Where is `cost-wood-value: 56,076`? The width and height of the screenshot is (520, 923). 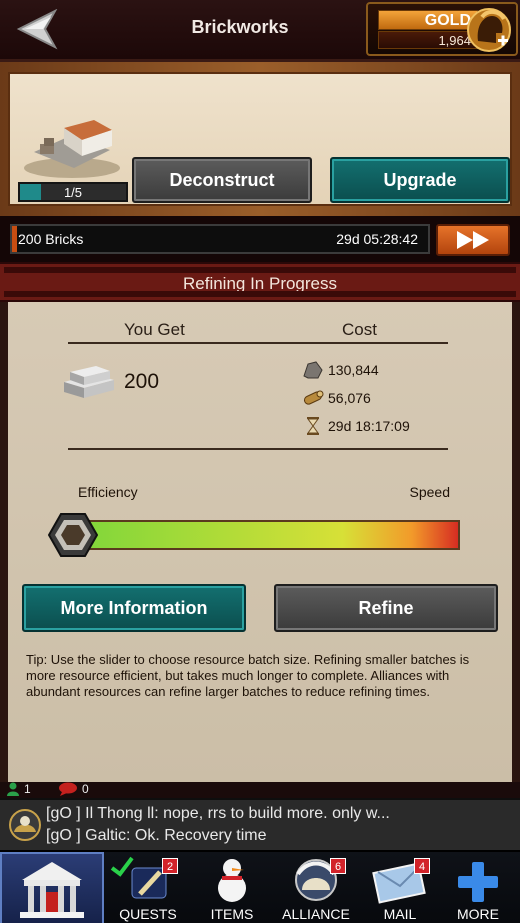
cost-wood-value: 56,076 is located at coordinates (349, 398).